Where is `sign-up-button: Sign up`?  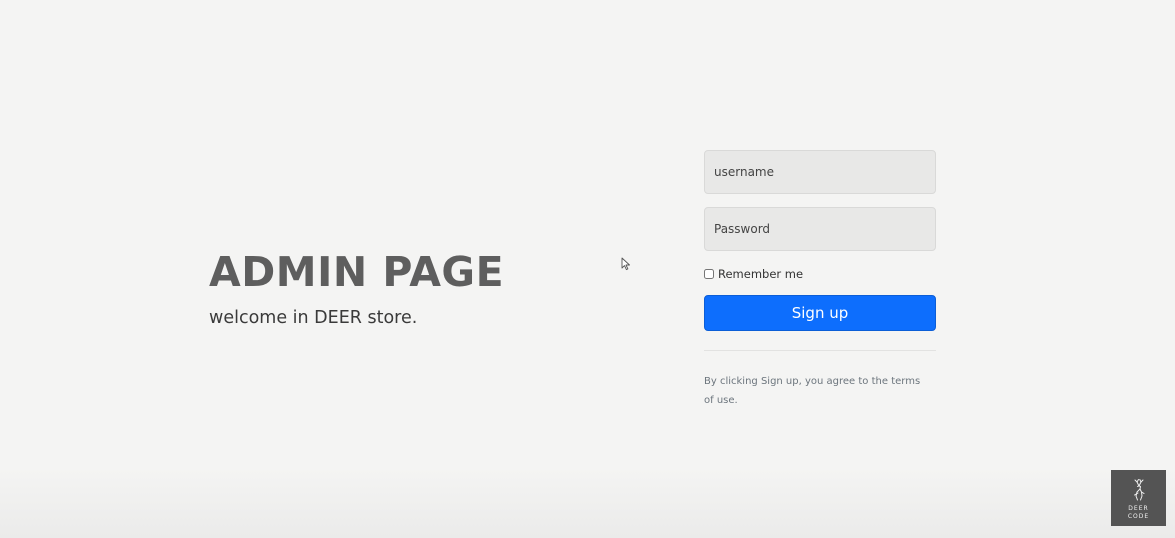
sign-up-button: Sign up is located at coordinates (820, 313).